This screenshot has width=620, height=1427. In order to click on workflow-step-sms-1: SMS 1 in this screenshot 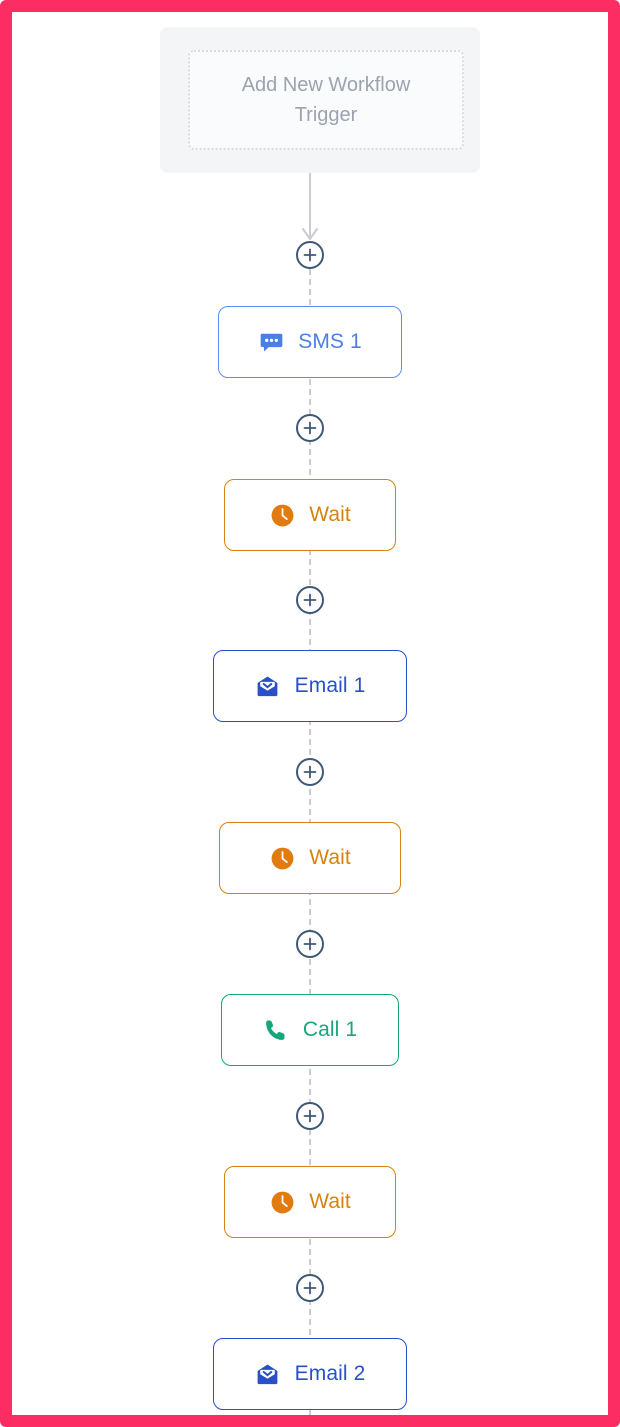, I will do `click(310, 342)`.